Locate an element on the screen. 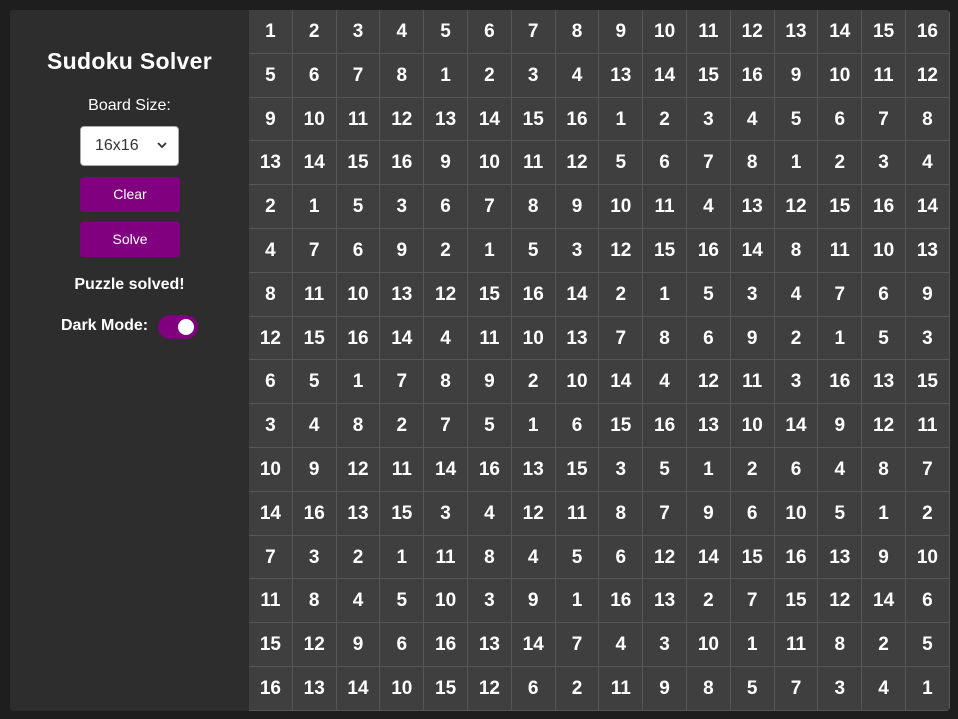 The image size is (958, 719). board-size-select: 16x16 is located at coordinates (129, 146).